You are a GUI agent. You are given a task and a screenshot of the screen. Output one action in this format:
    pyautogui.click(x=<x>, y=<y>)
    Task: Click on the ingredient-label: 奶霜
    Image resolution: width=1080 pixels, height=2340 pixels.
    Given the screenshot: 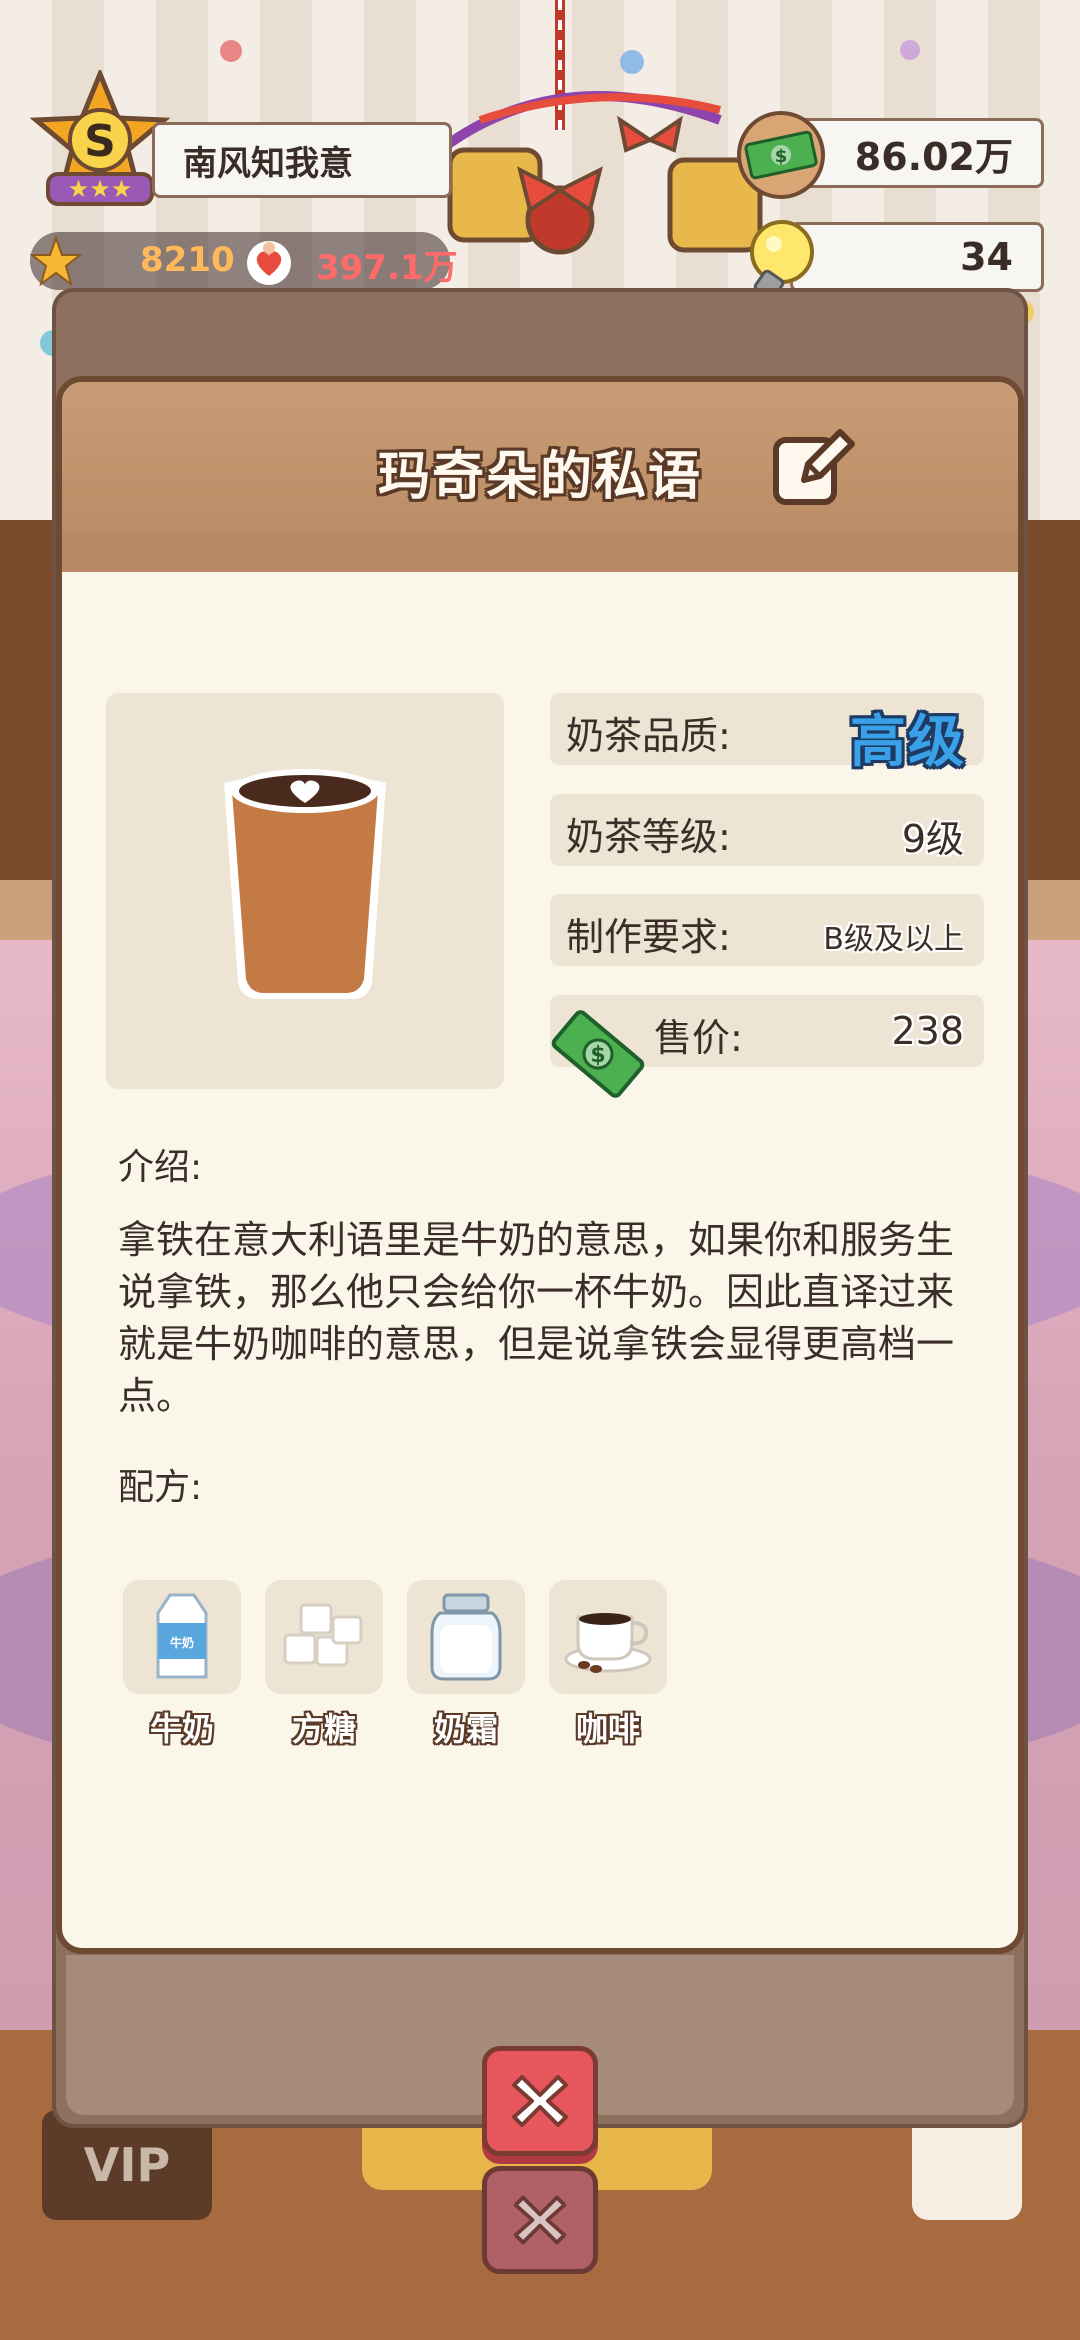 What is the action you would take?
    pyautogui.click(x=465, y=1729)
    